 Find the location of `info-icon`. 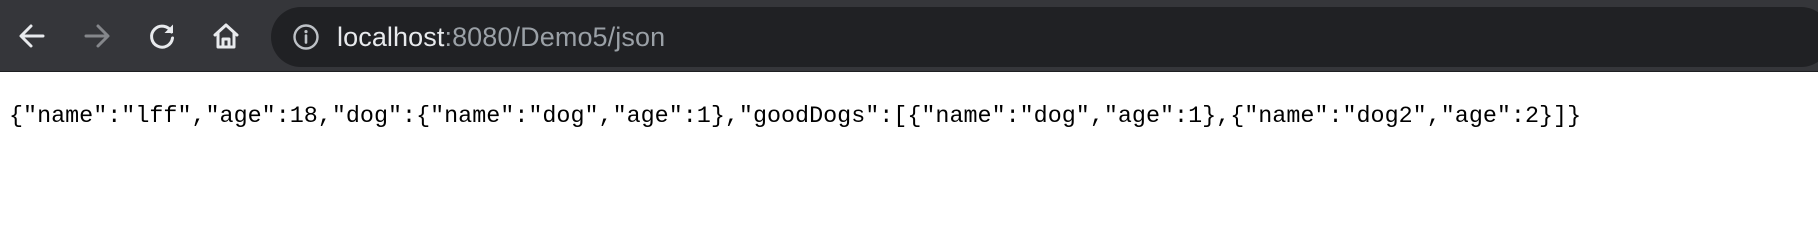

info-icon is located at coordinates (306, 37).